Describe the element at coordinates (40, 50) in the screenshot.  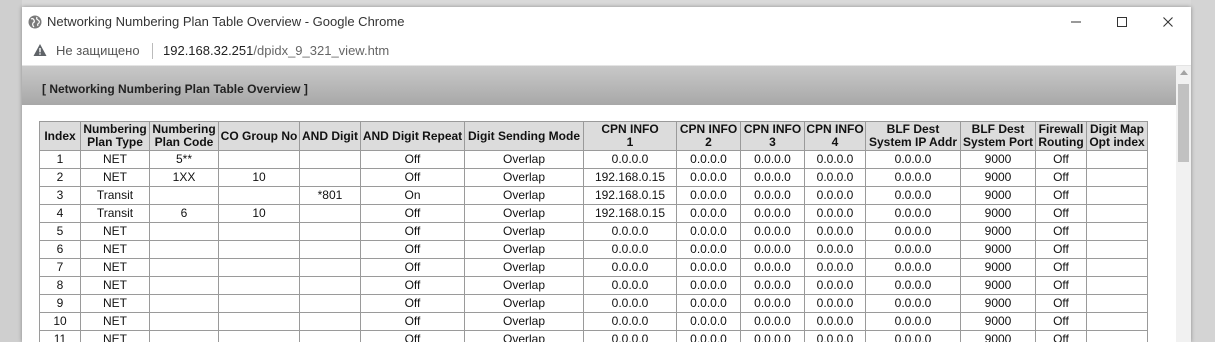
I see `warning-triangle-icon` at that location.